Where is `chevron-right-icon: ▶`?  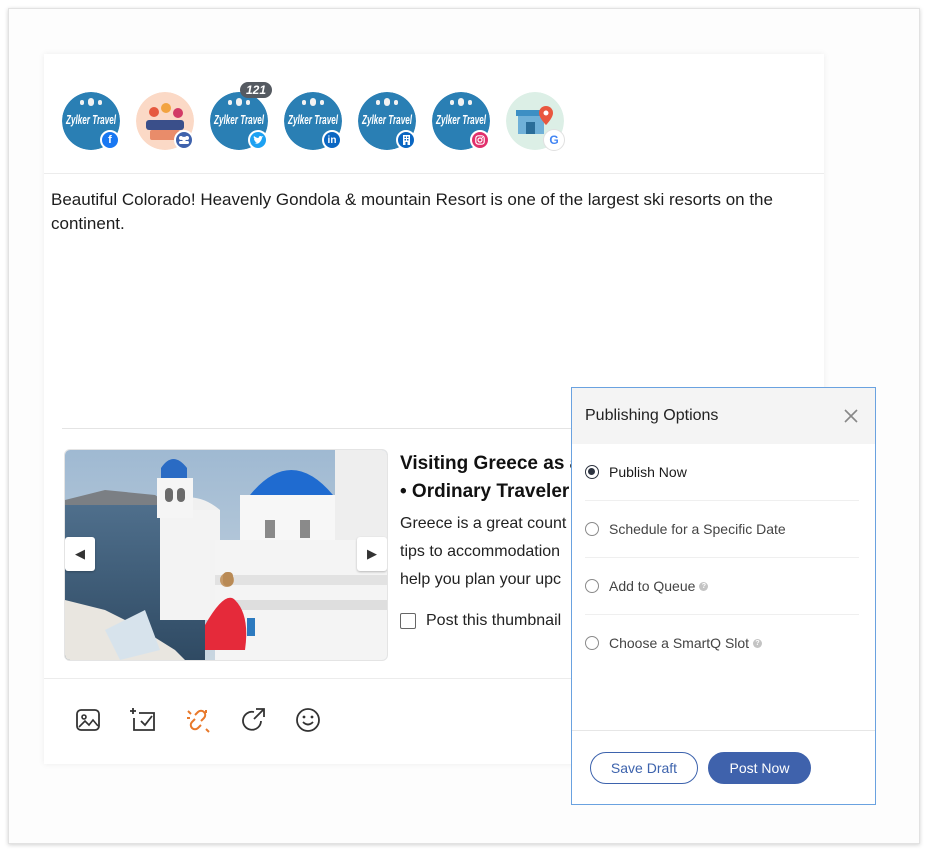 chevron-right-icon: ▶ is located at coordinates (372, 553).